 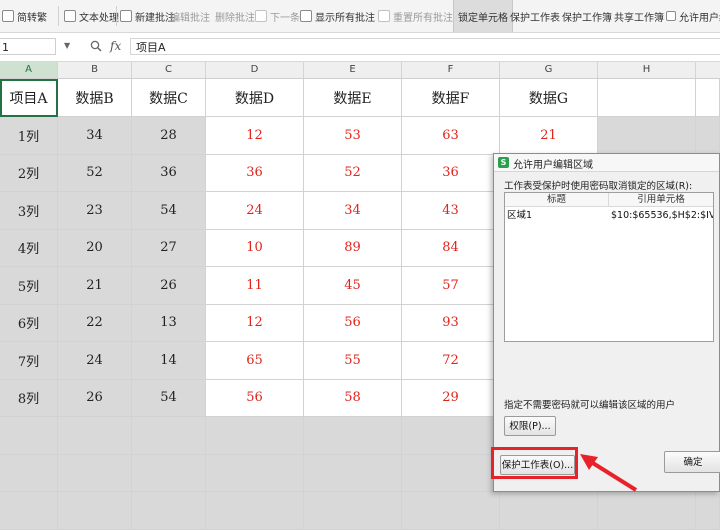 I want to click on chevron-down-icon: ▼, so click(x=67, y=45).